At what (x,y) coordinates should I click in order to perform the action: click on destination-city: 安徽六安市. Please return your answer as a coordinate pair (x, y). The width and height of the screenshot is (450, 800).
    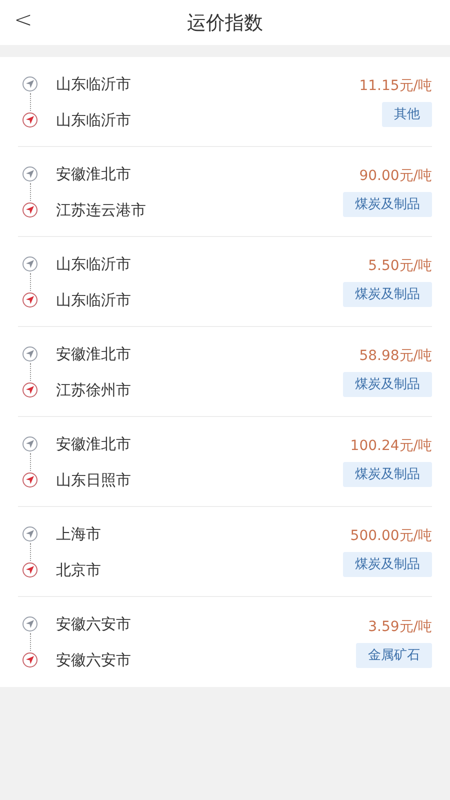
    Looking at the image, I should click on (94, 660).